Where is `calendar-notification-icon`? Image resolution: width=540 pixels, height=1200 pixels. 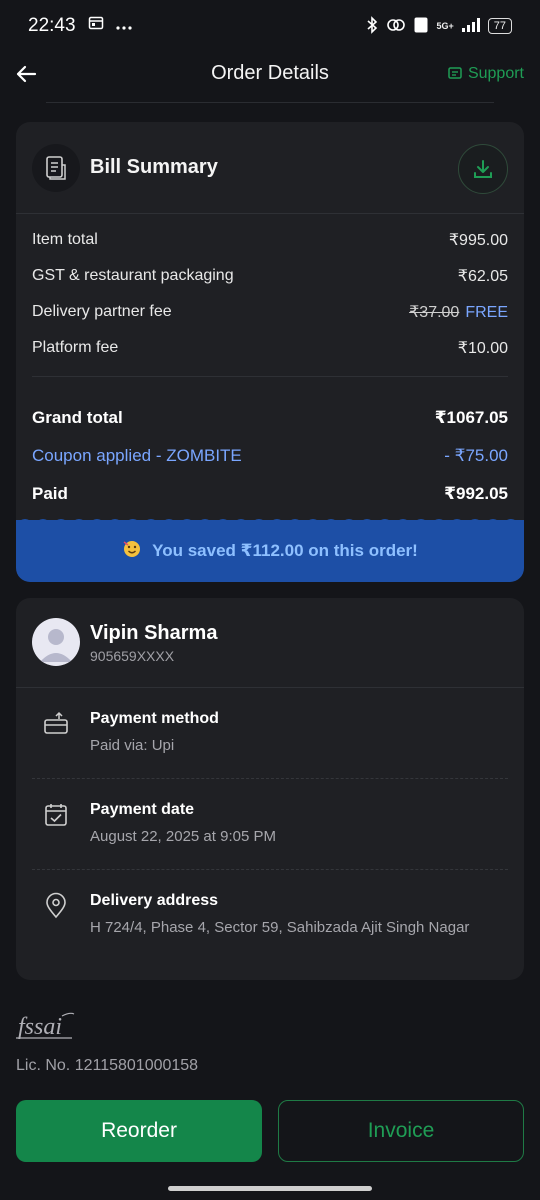
calendar-notification-icon is located at coordinates (96, 26).